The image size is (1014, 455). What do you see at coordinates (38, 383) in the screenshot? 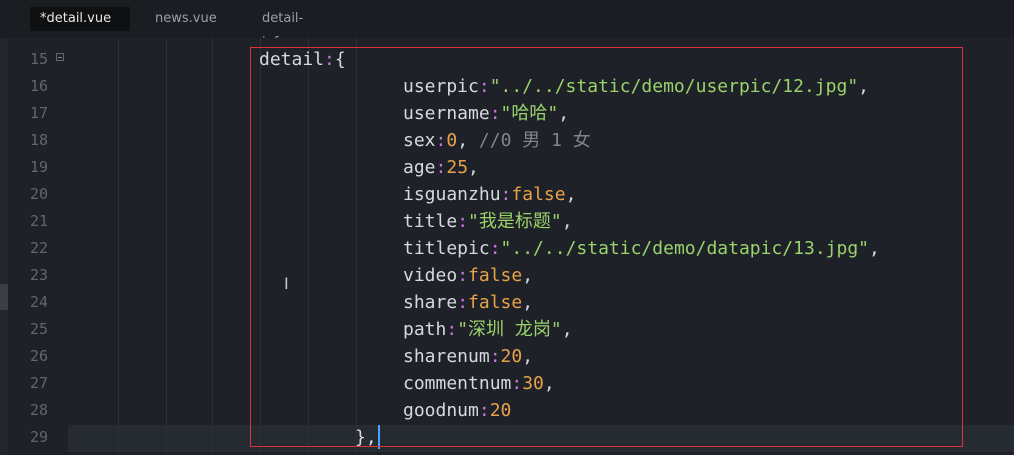
I see `line-number: 27` at bounding box center [38, 383].